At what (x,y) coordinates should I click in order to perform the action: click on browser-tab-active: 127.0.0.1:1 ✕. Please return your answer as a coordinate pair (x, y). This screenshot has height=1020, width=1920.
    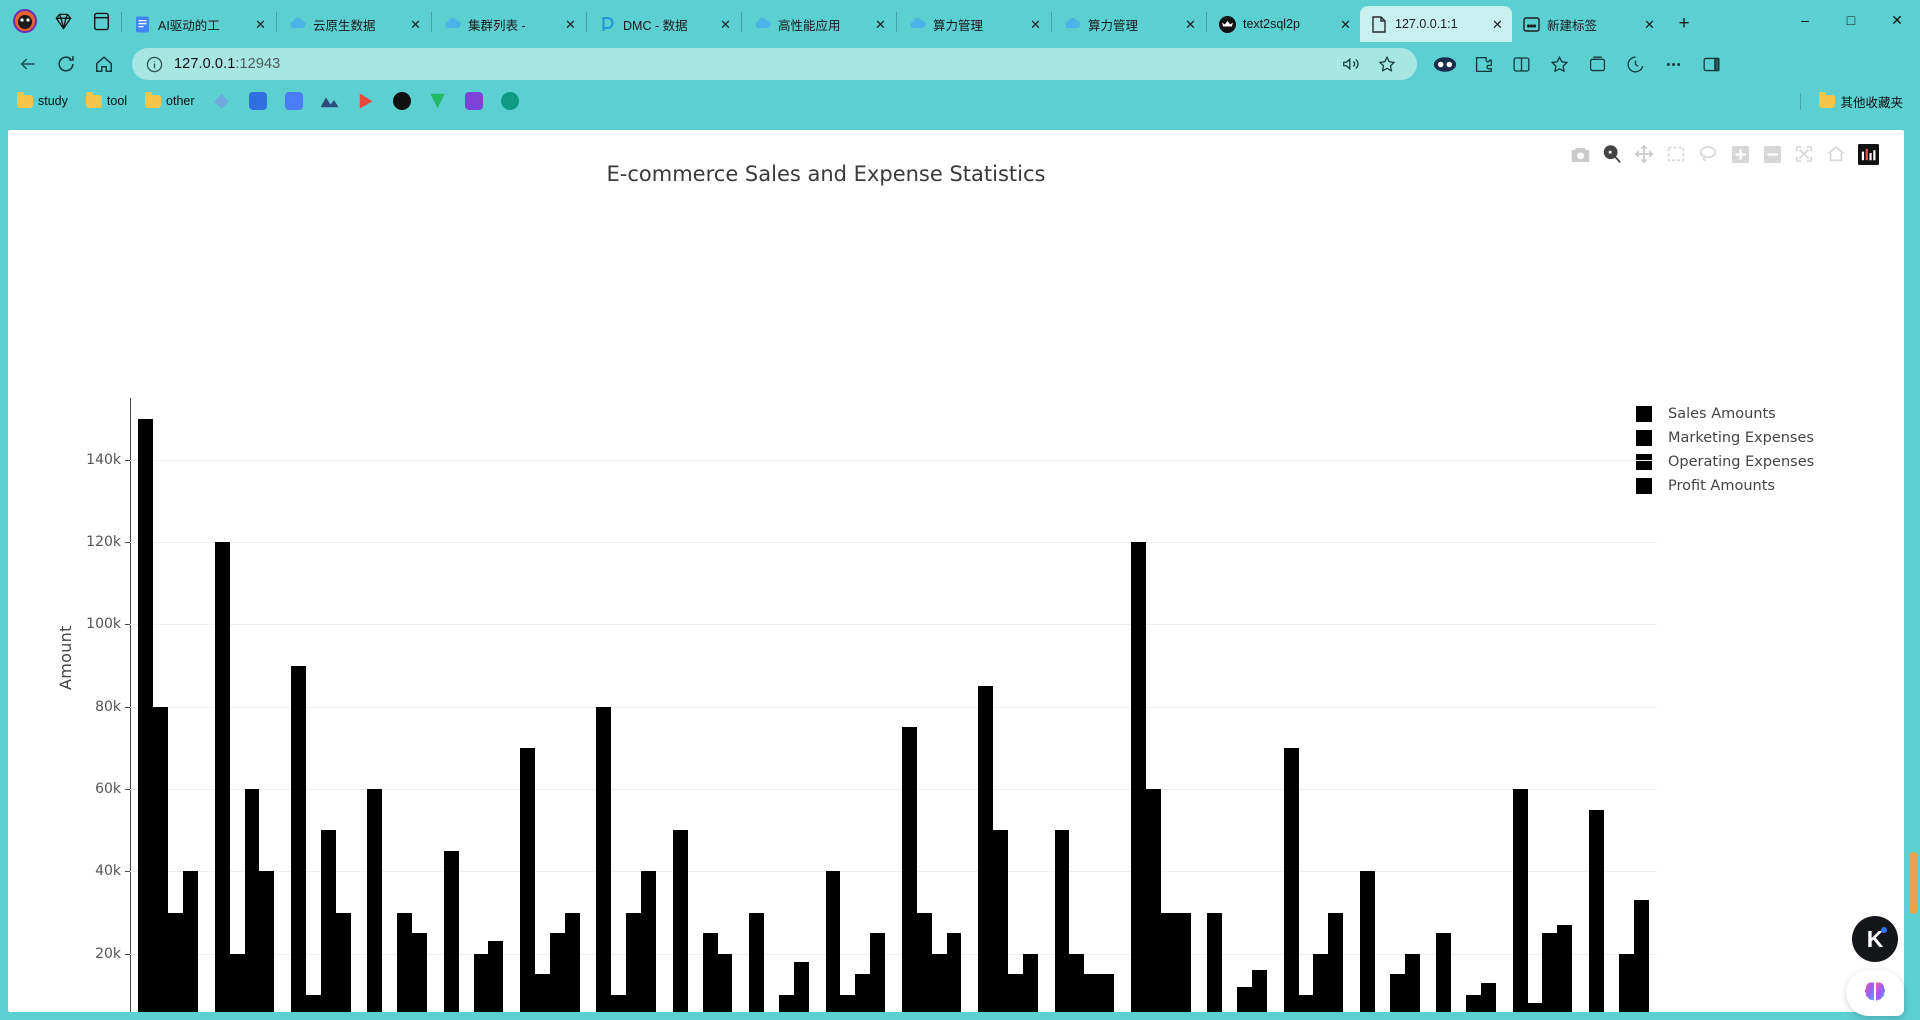
    Looking at the image, I should click on (1436, 24).